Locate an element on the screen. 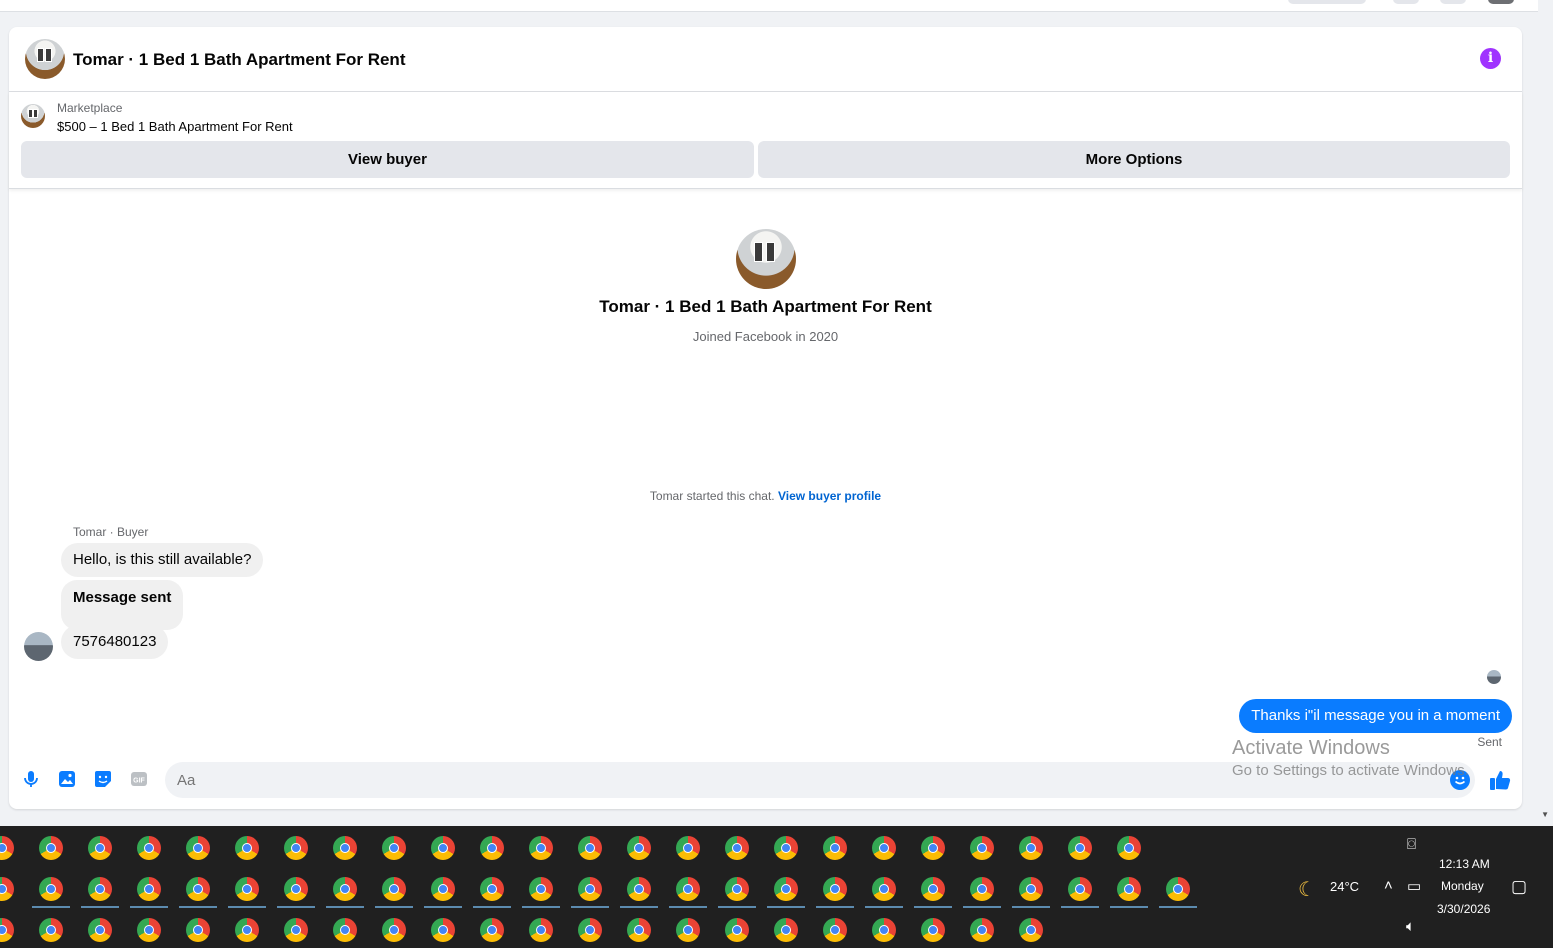 The width and height of the screenshot is (1553, 948). clock-day: Monday is located at coordinates (1462, 886).